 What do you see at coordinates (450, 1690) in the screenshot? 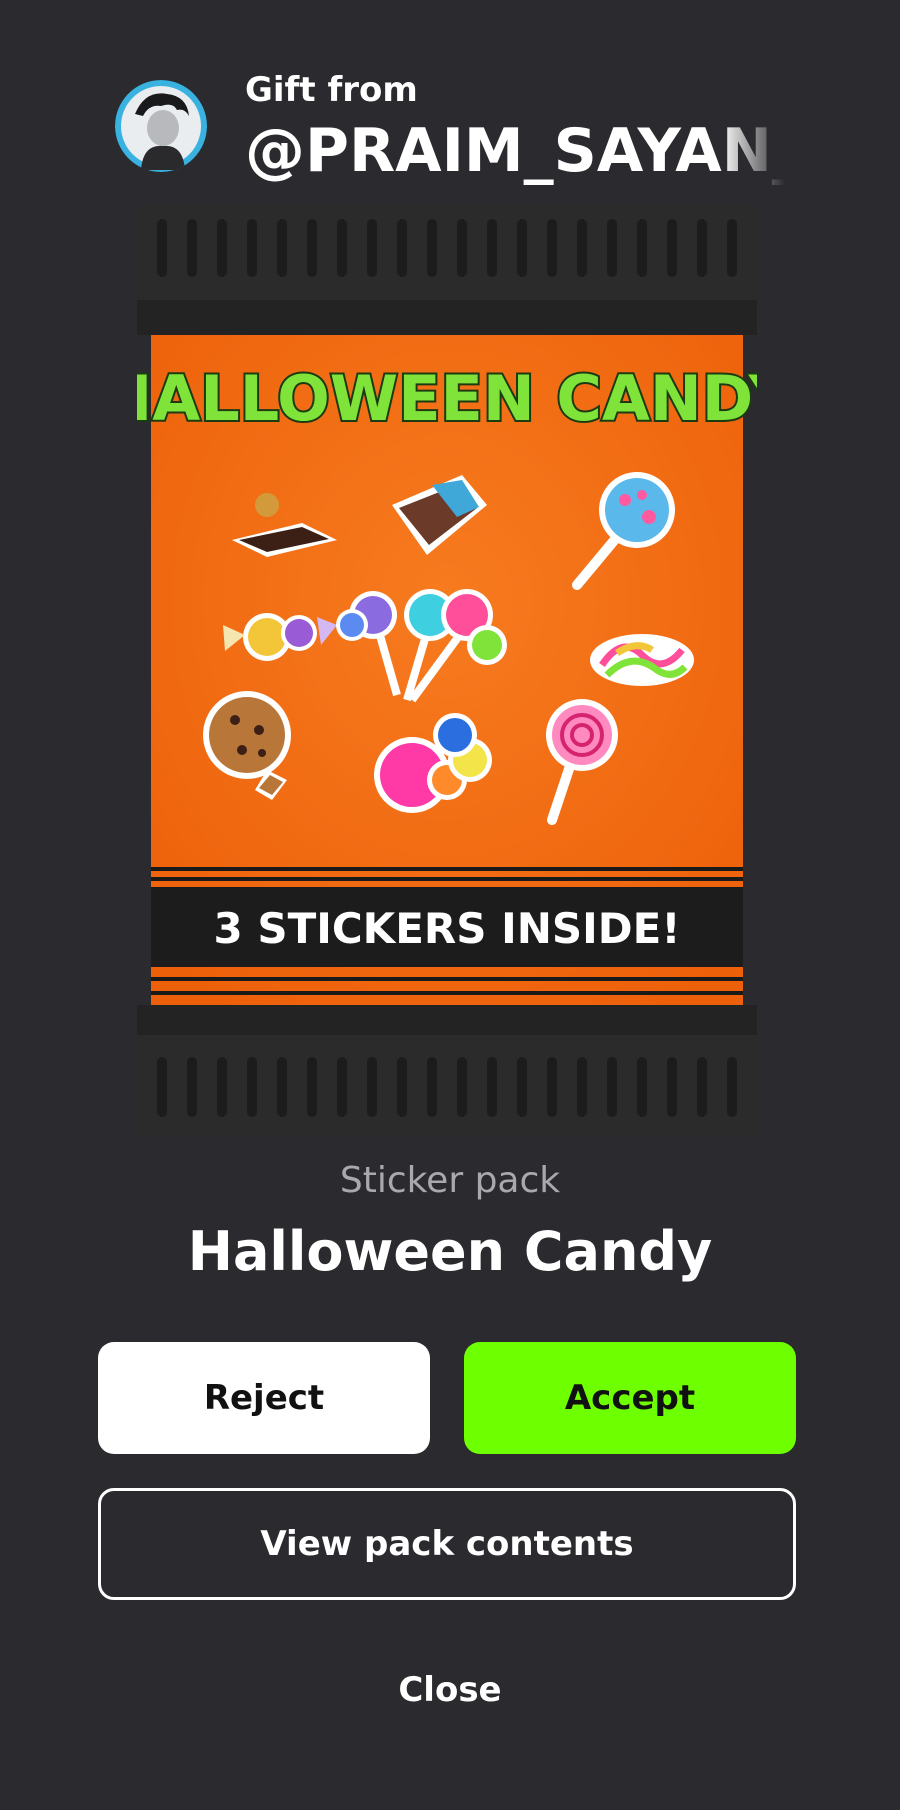
I see `close-button: Close` at bounding box center [450, 1690].